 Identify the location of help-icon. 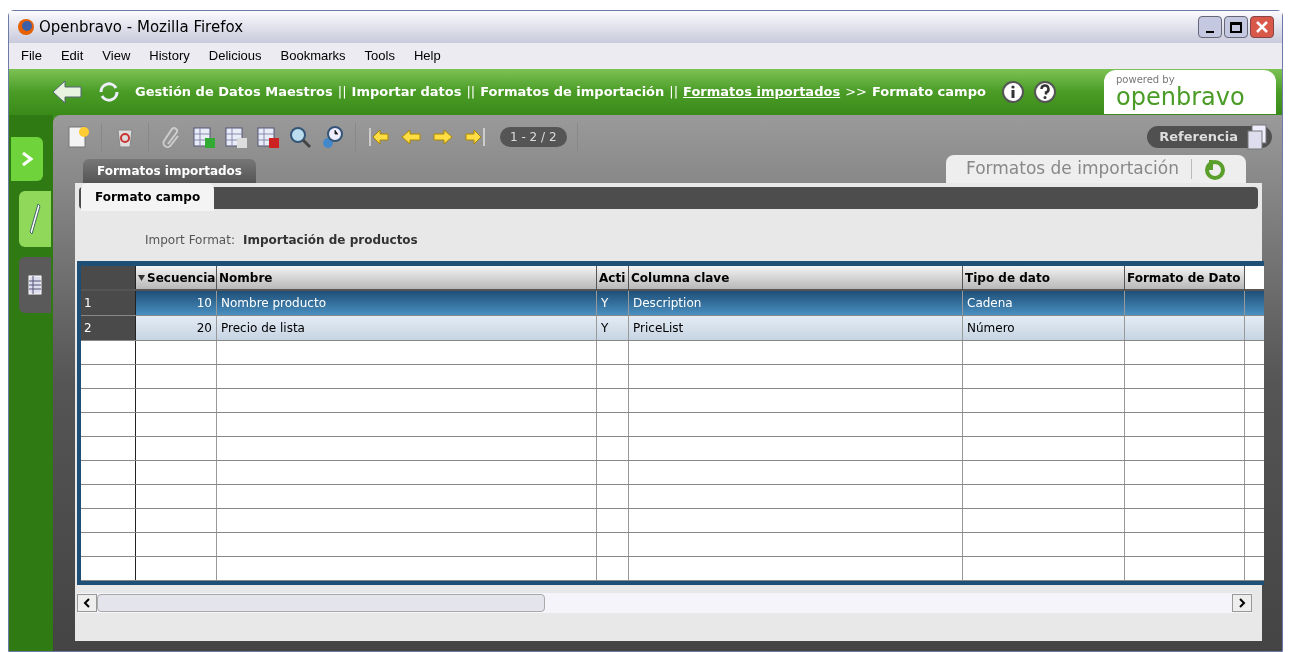
(1044, 92).